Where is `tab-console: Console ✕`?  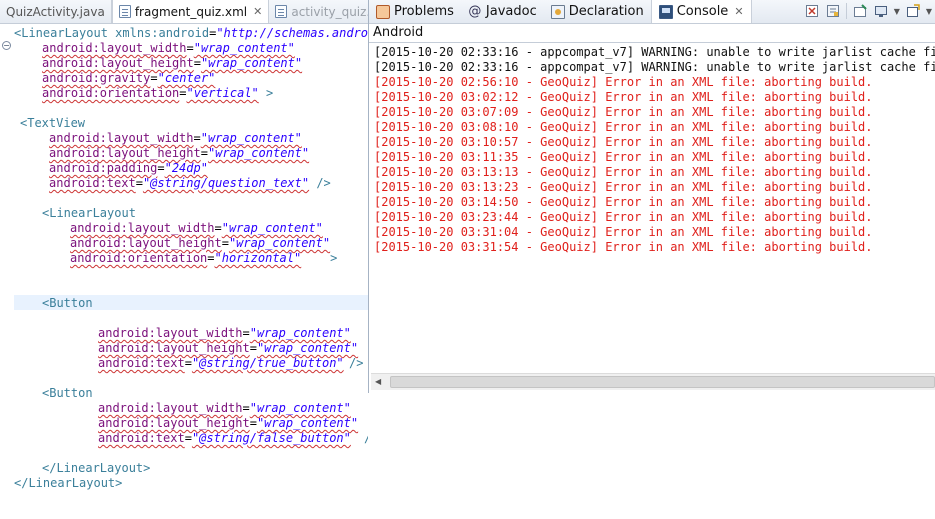 tab-console: Console ✕ is located at coordinates (701, 11).